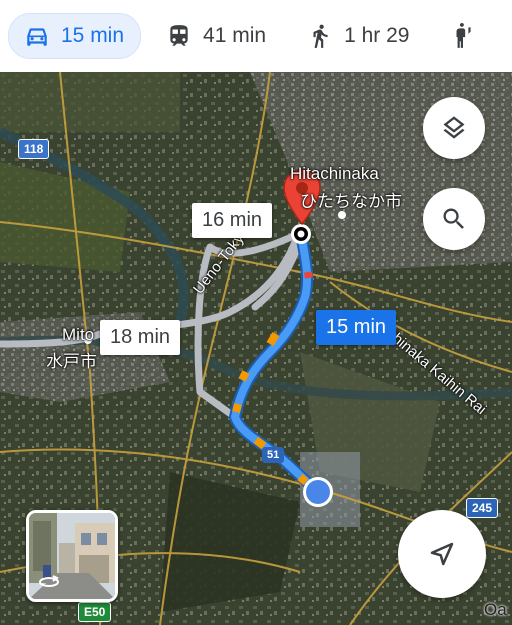 Image resolution: width=512 pixels, height=625 pixels. I want to click on route-time-alt-2: 18 min, so click(140, 337).